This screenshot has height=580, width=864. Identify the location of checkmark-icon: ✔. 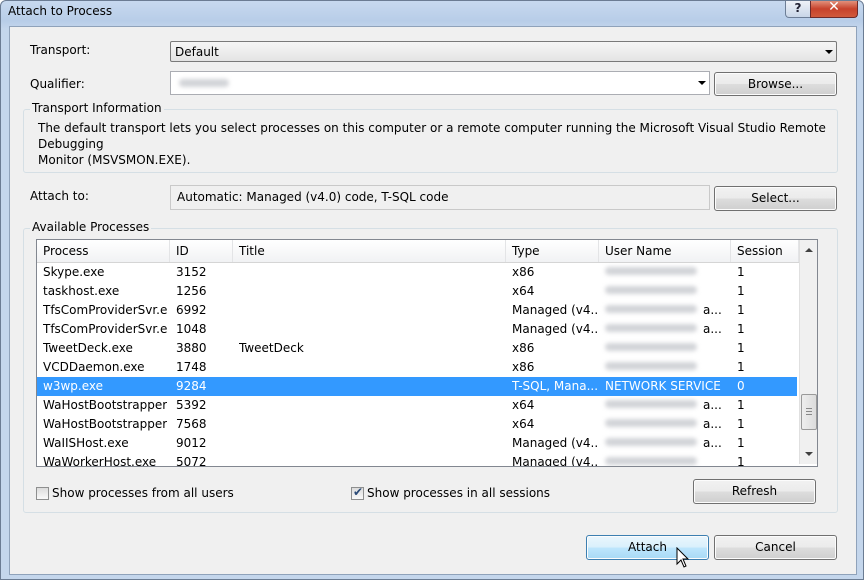
(358, 492).